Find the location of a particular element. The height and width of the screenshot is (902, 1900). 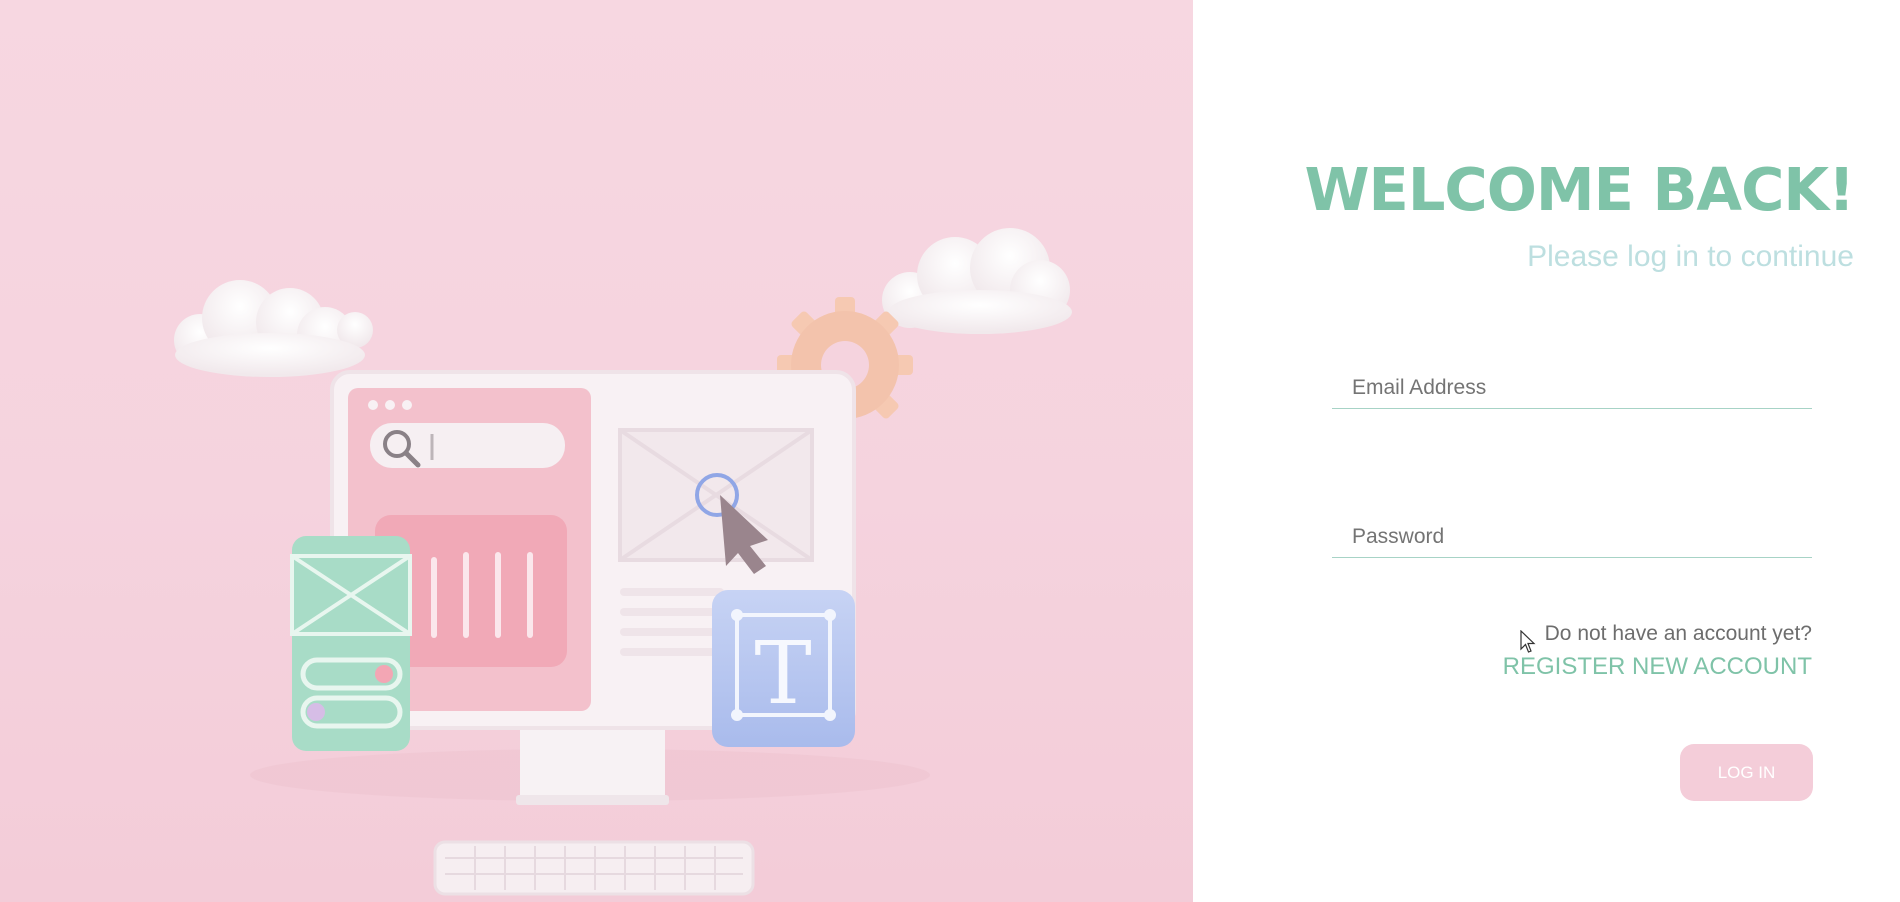

register-link: REGISTER NEW ACCOUNT is located at coordinates (1657, 667).